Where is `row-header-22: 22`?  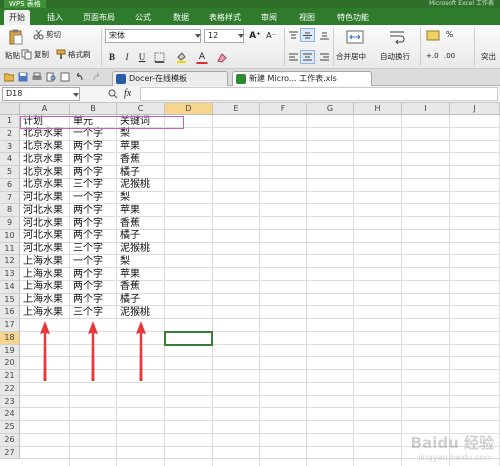
row-header-22: 22 is located at coordinates (10, 389).